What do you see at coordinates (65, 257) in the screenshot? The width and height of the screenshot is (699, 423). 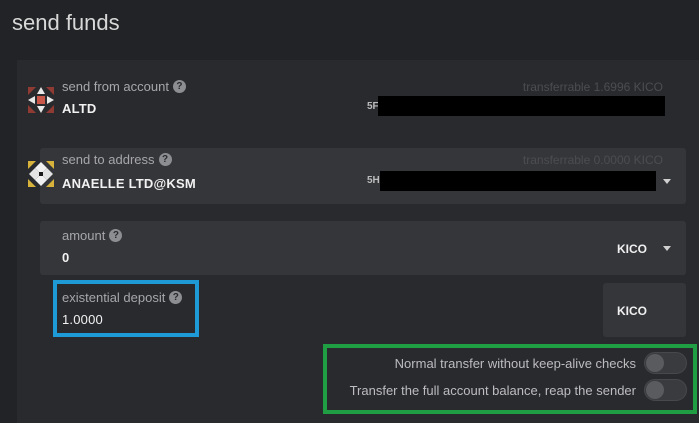 I see `amount-value: 0` at bounding box center [65, 257].